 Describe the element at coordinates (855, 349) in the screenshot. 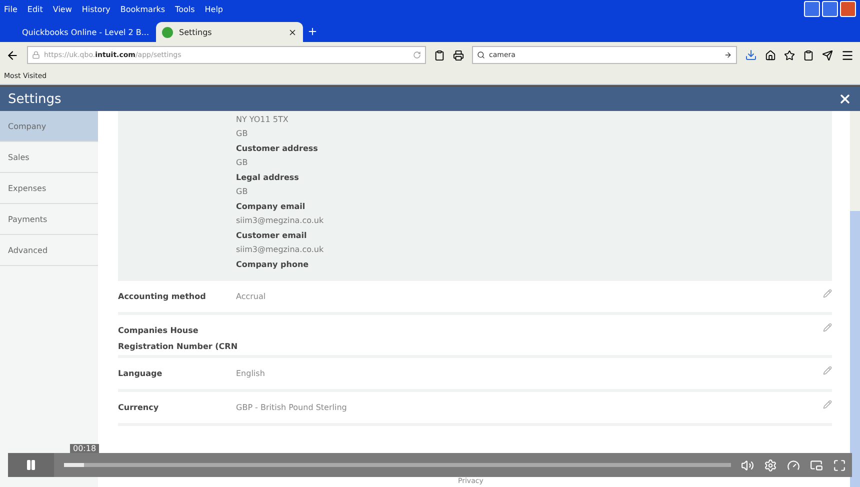

I see `scroll-thumb` at that location.